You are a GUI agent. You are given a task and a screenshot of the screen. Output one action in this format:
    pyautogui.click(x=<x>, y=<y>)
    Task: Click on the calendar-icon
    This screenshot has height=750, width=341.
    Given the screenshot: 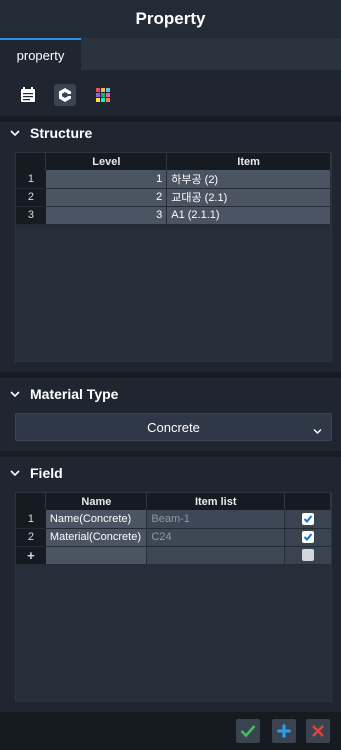 What is the action you would take?
    pyautogui.click(x=28, y=94)
    